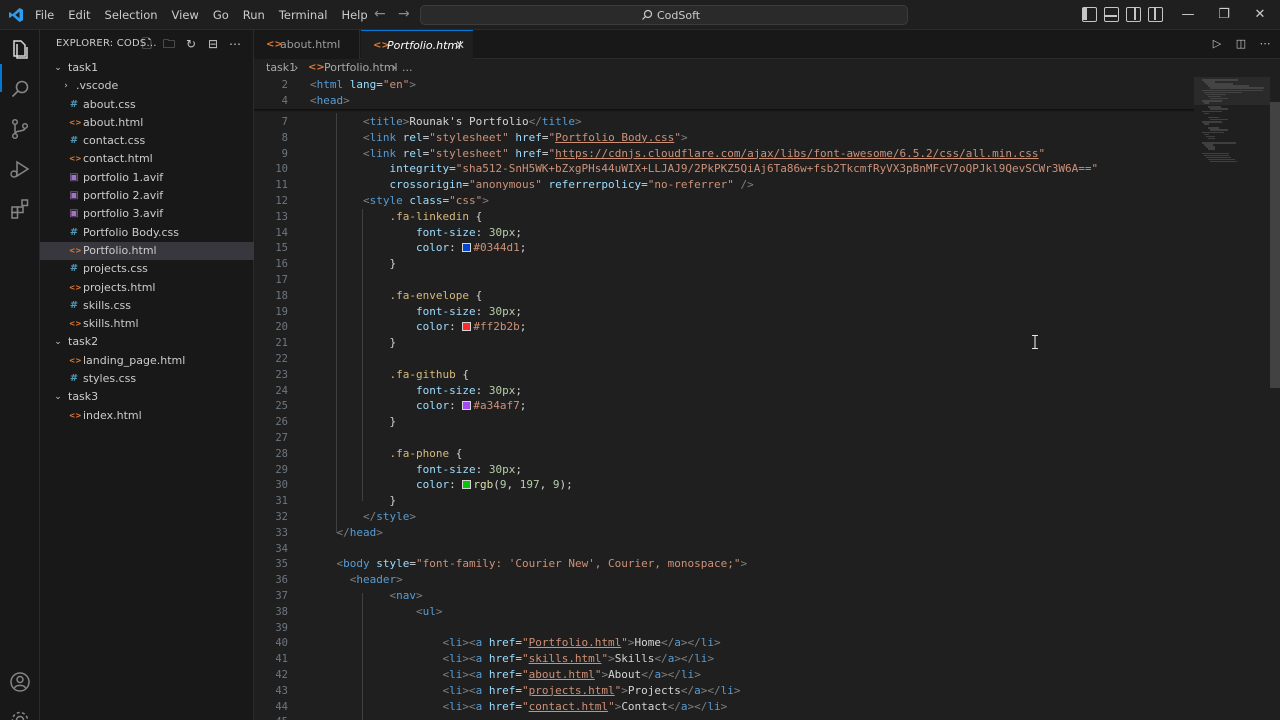 The width and height of the screenshot is (1280, 720). I want to click on menu-run: Run, so click(254, 15).